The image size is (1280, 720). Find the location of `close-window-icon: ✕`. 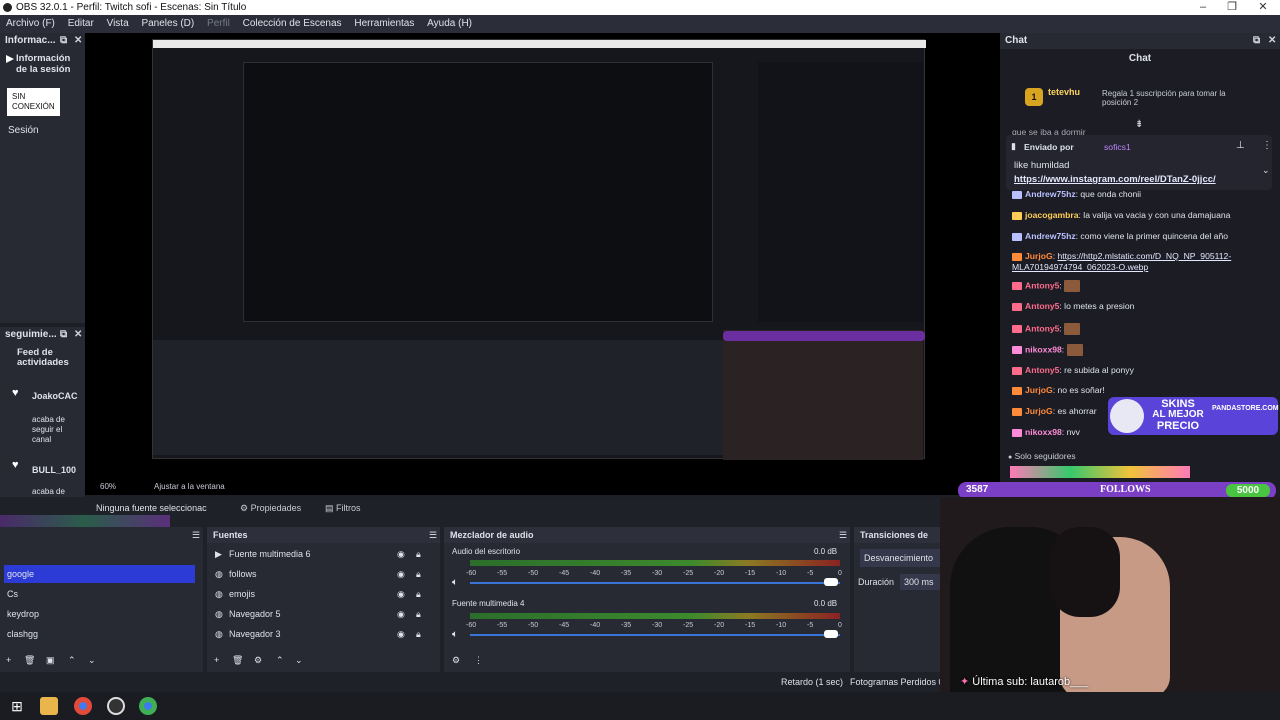

close-window-icon: ✕ is located at coordinates (1263, 7).